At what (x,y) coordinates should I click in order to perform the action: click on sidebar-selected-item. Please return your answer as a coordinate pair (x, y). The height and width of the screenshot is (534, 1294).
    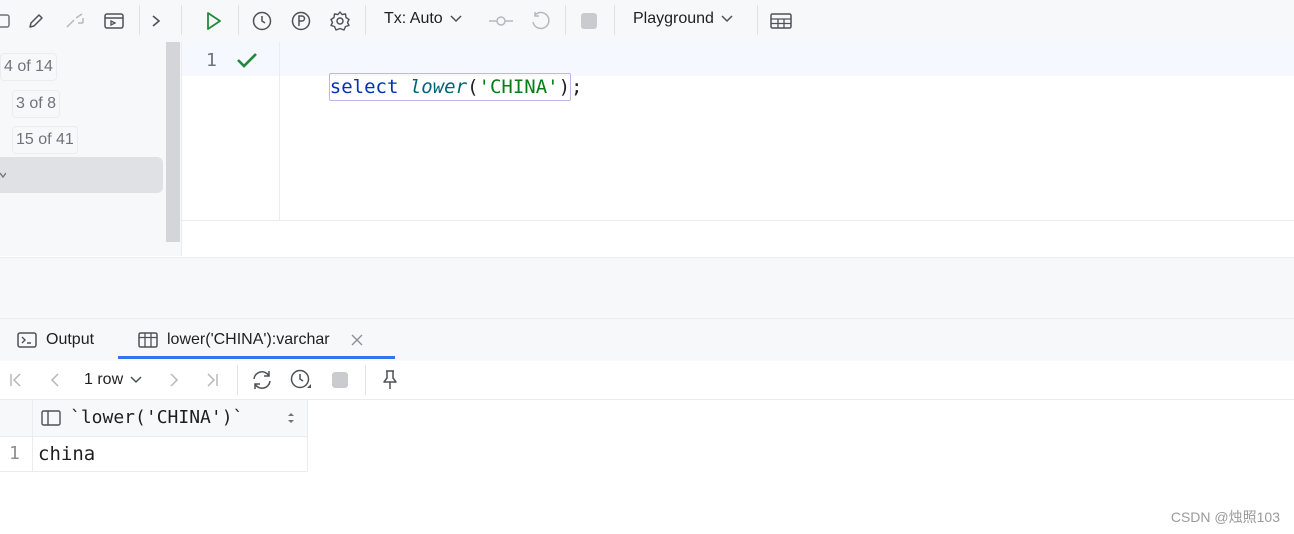
    Looking at the image, I should click on (81, 175).